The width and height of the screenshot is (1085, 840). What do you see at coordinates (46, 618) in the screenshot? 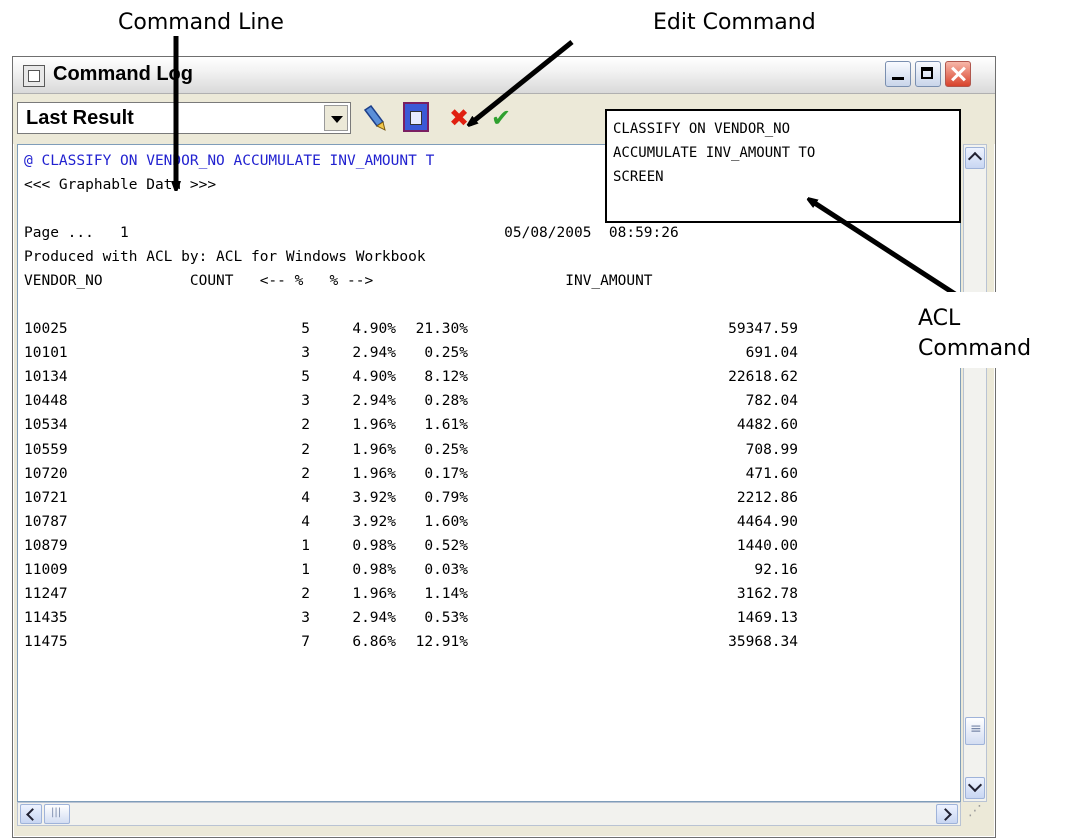
I see `cell-vendor: 11435` at bounding box center [46, 618].